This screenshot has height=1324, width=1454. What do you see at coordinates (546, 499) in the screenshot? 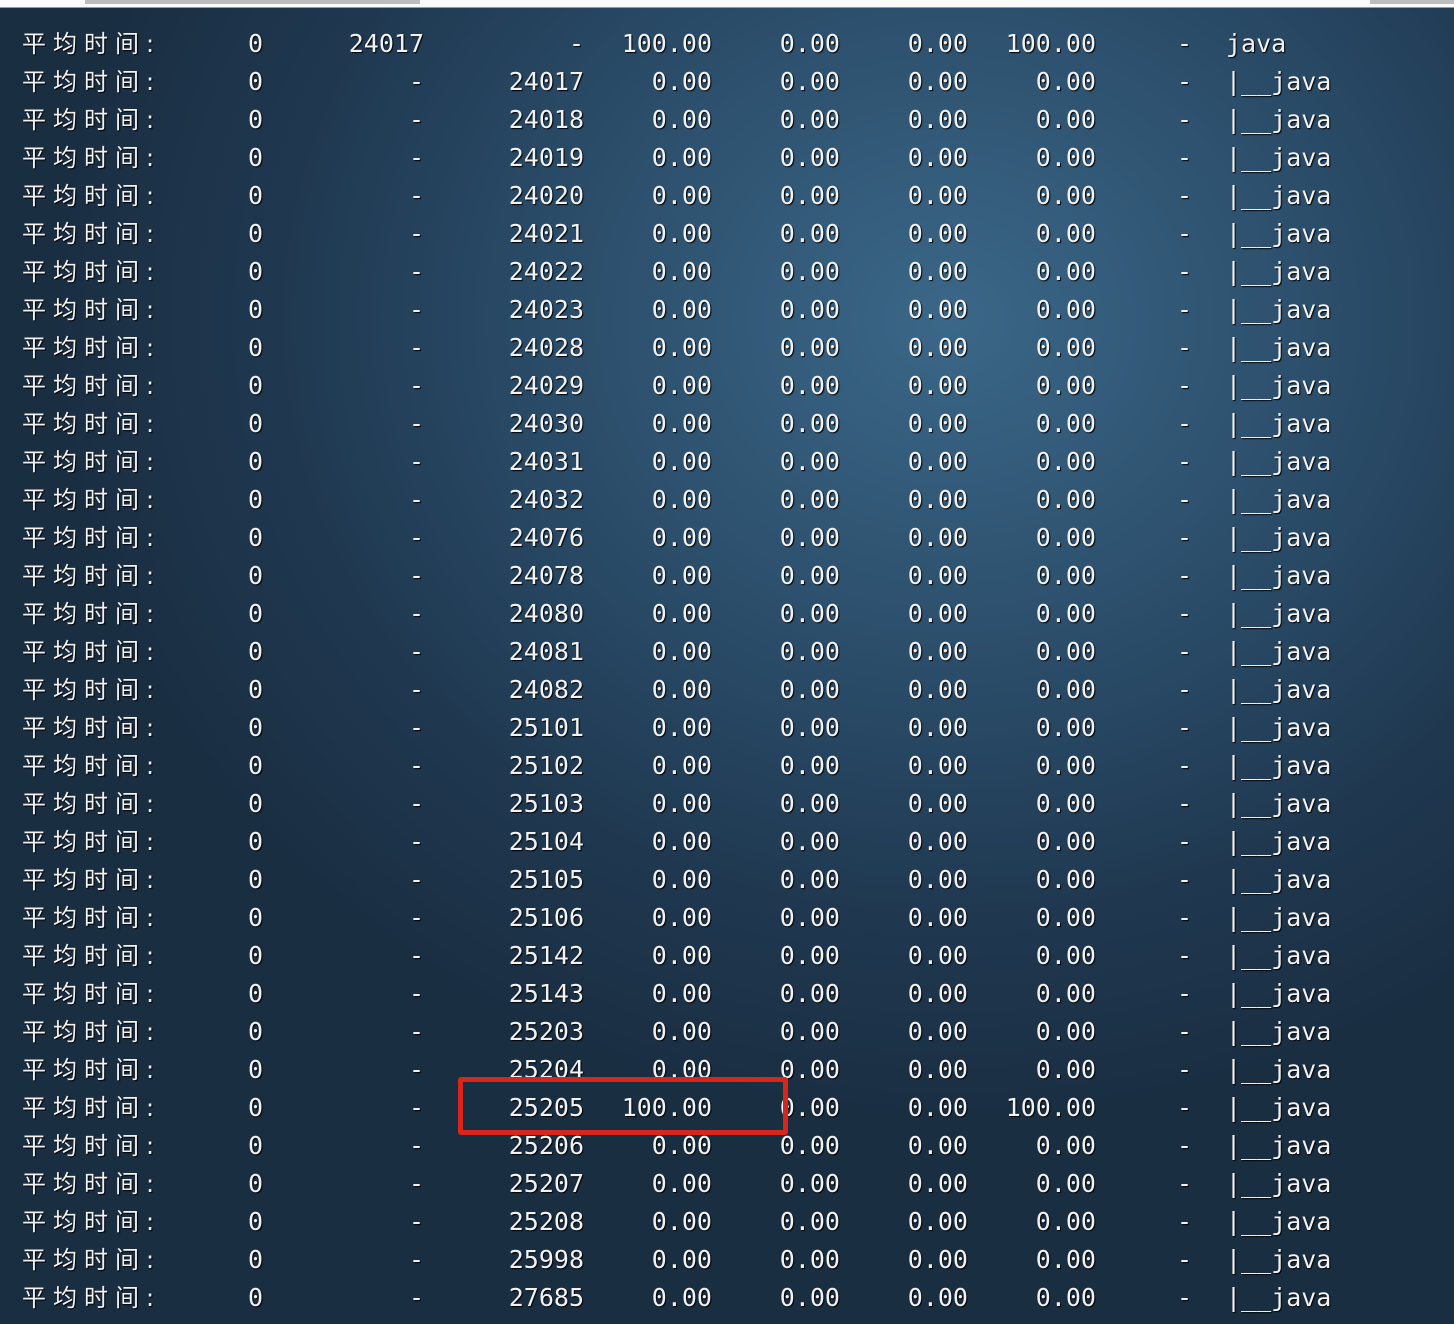
I see `tid-cell: 24032` at bounding box center [546, 499].